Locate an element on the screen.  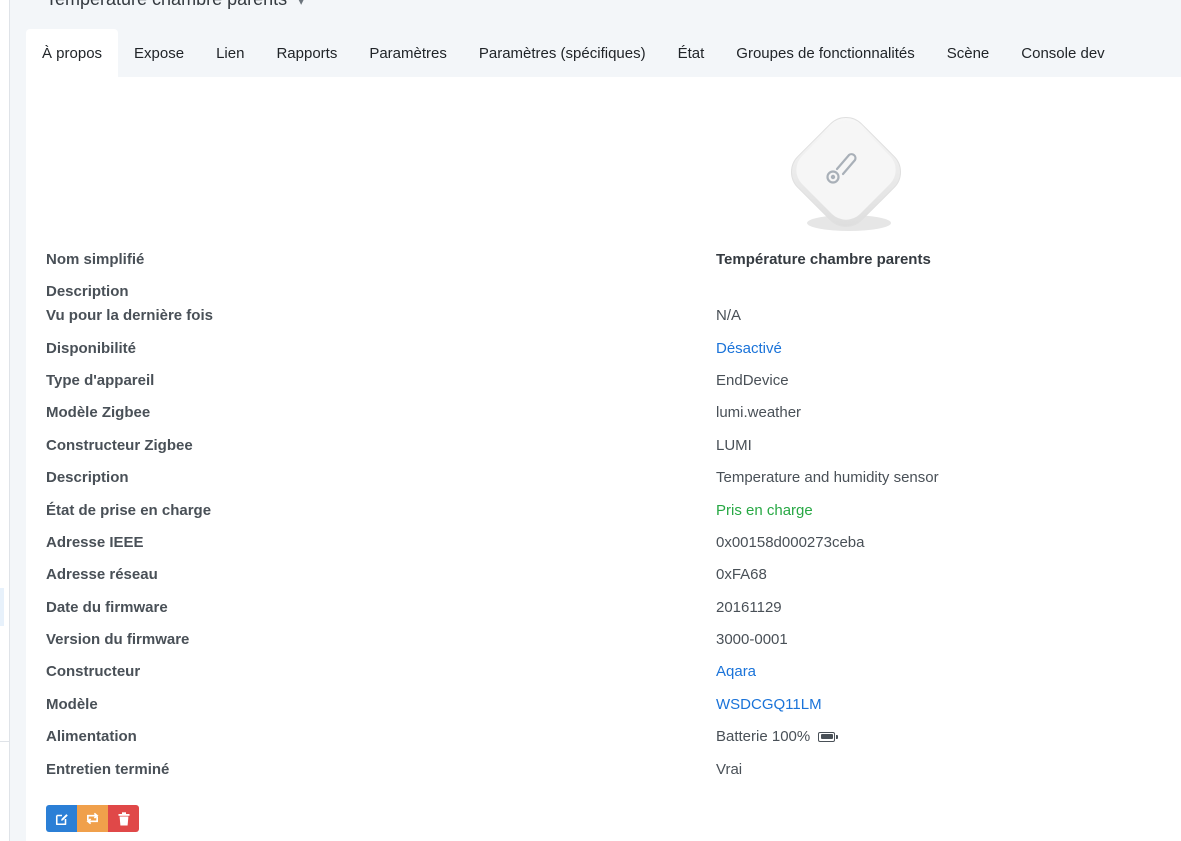
tab-label: Expose is located at coordinates (159, 53).